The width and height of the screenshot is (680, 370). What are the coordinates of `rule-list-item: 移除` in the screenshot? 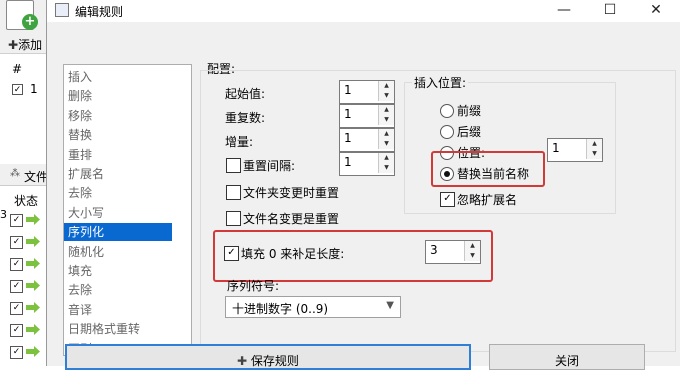 It's located at (120, 116).